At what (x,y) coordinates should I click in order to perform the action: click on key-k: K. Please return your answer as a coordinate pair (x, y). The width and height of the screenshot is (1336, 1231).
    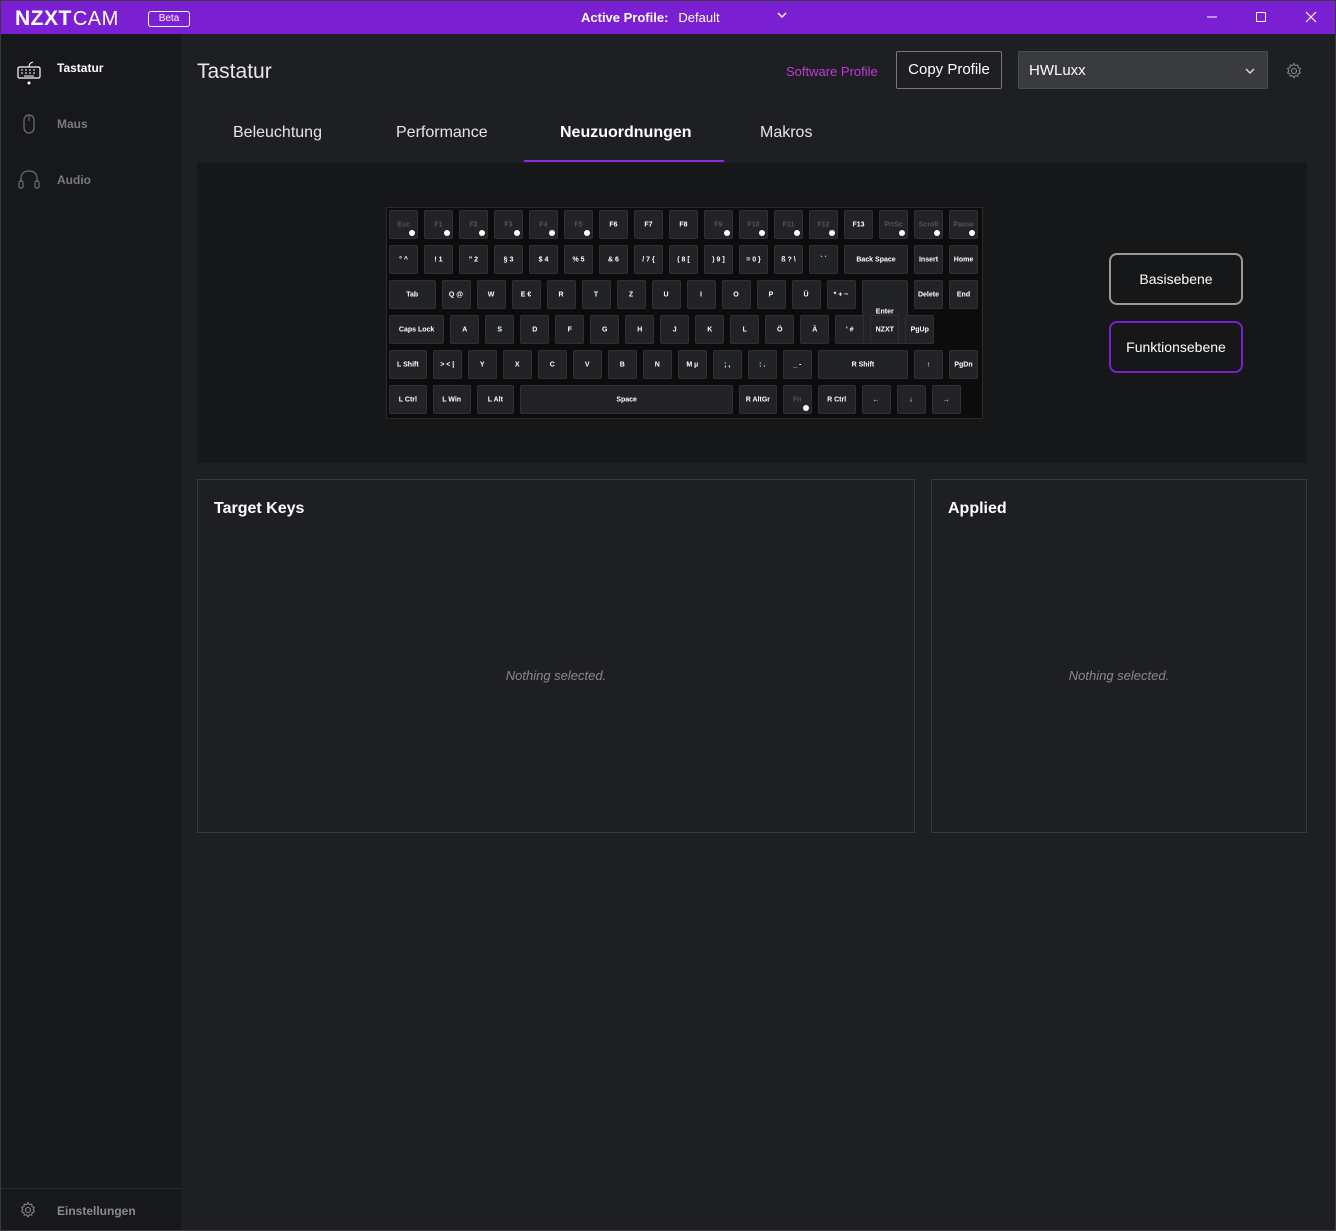
    Looking at the image, I should click on (710, 329).